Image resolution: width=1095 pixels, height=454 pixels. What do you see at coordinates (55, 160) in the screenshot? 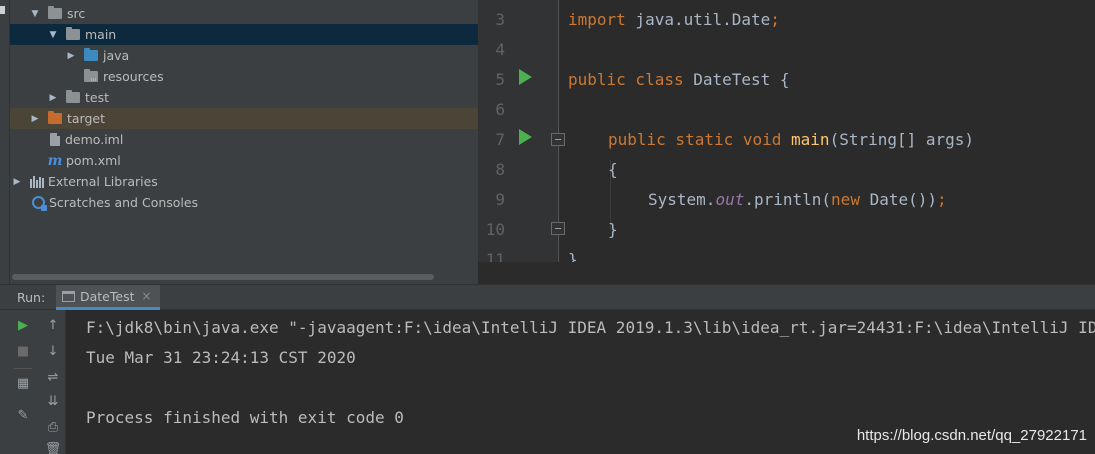
I see `maven-icon: m` at bounding box center [55, 160].